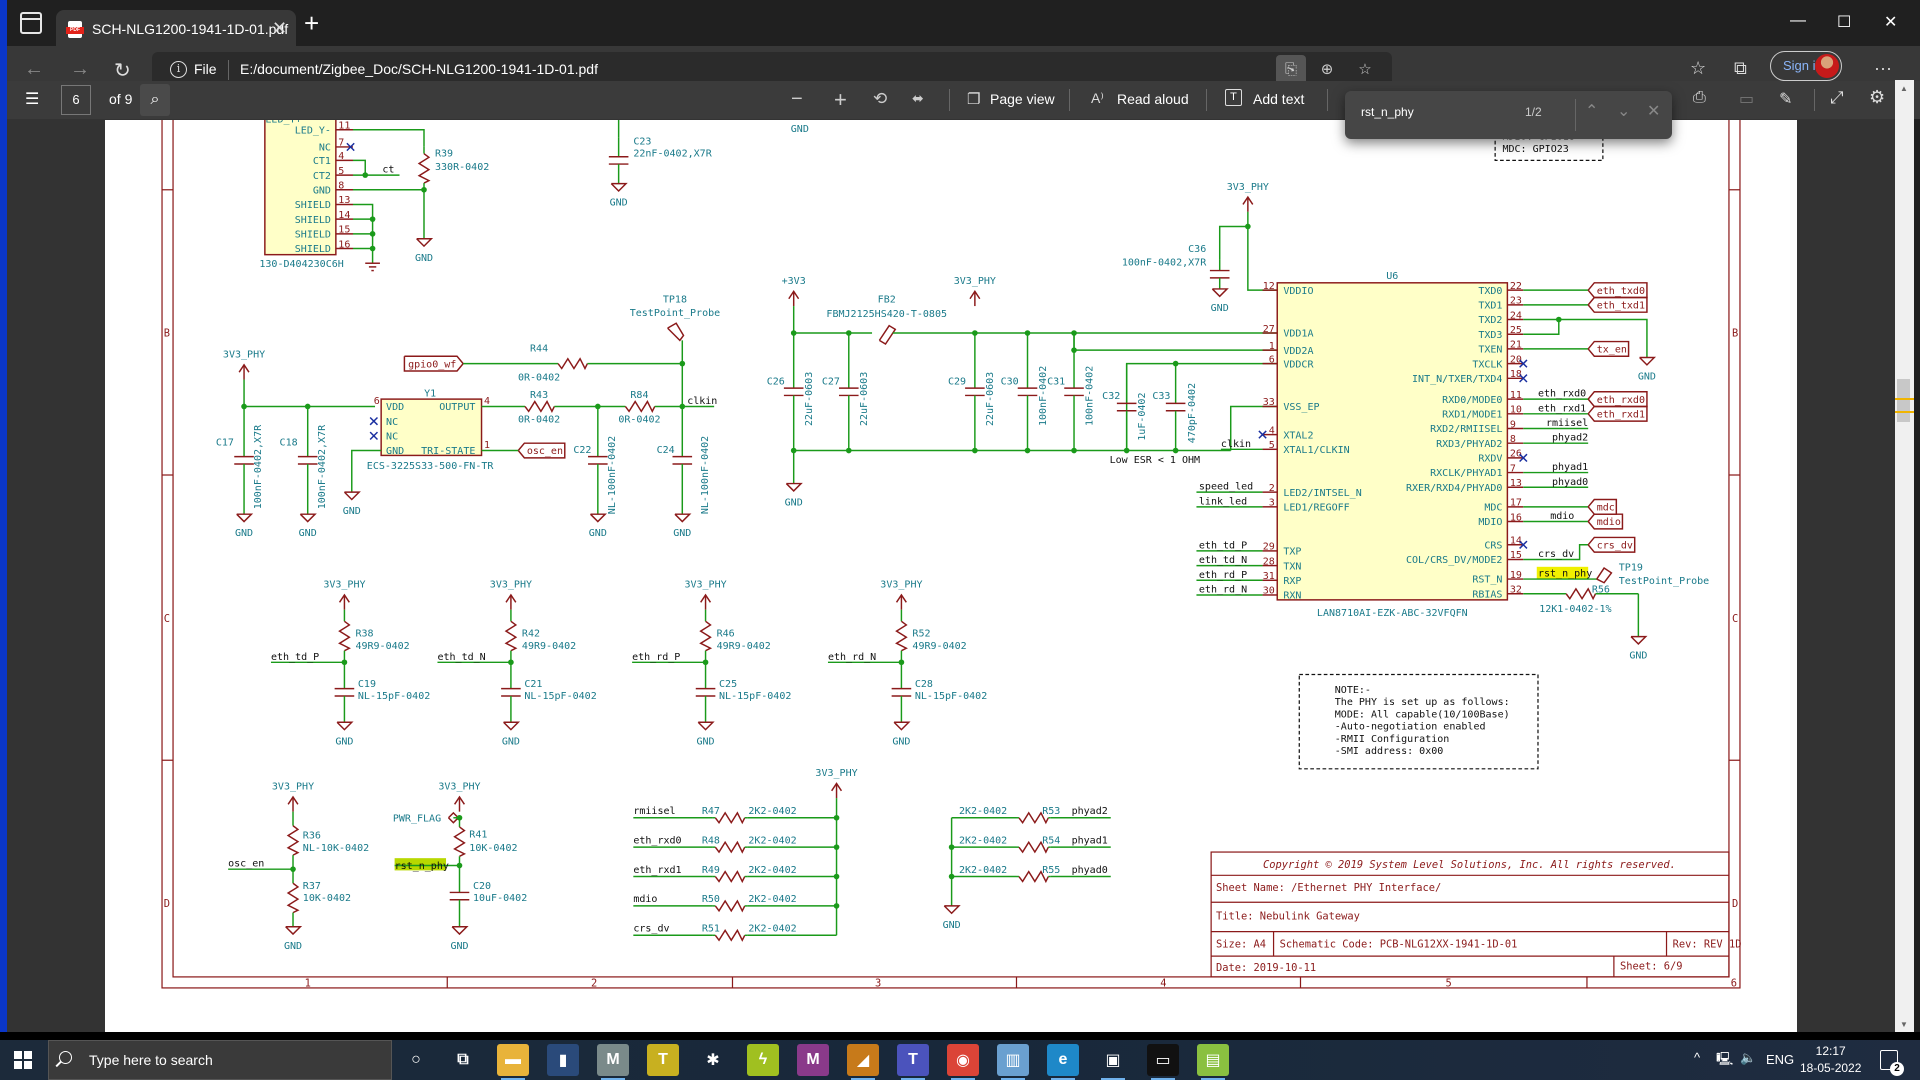 The height and width of the screenshot is (1080, 1920). What do you see at coordinates (395, 451) in the screenshot?
I see `schematic-label: GND` at bounding box center [395, 451].